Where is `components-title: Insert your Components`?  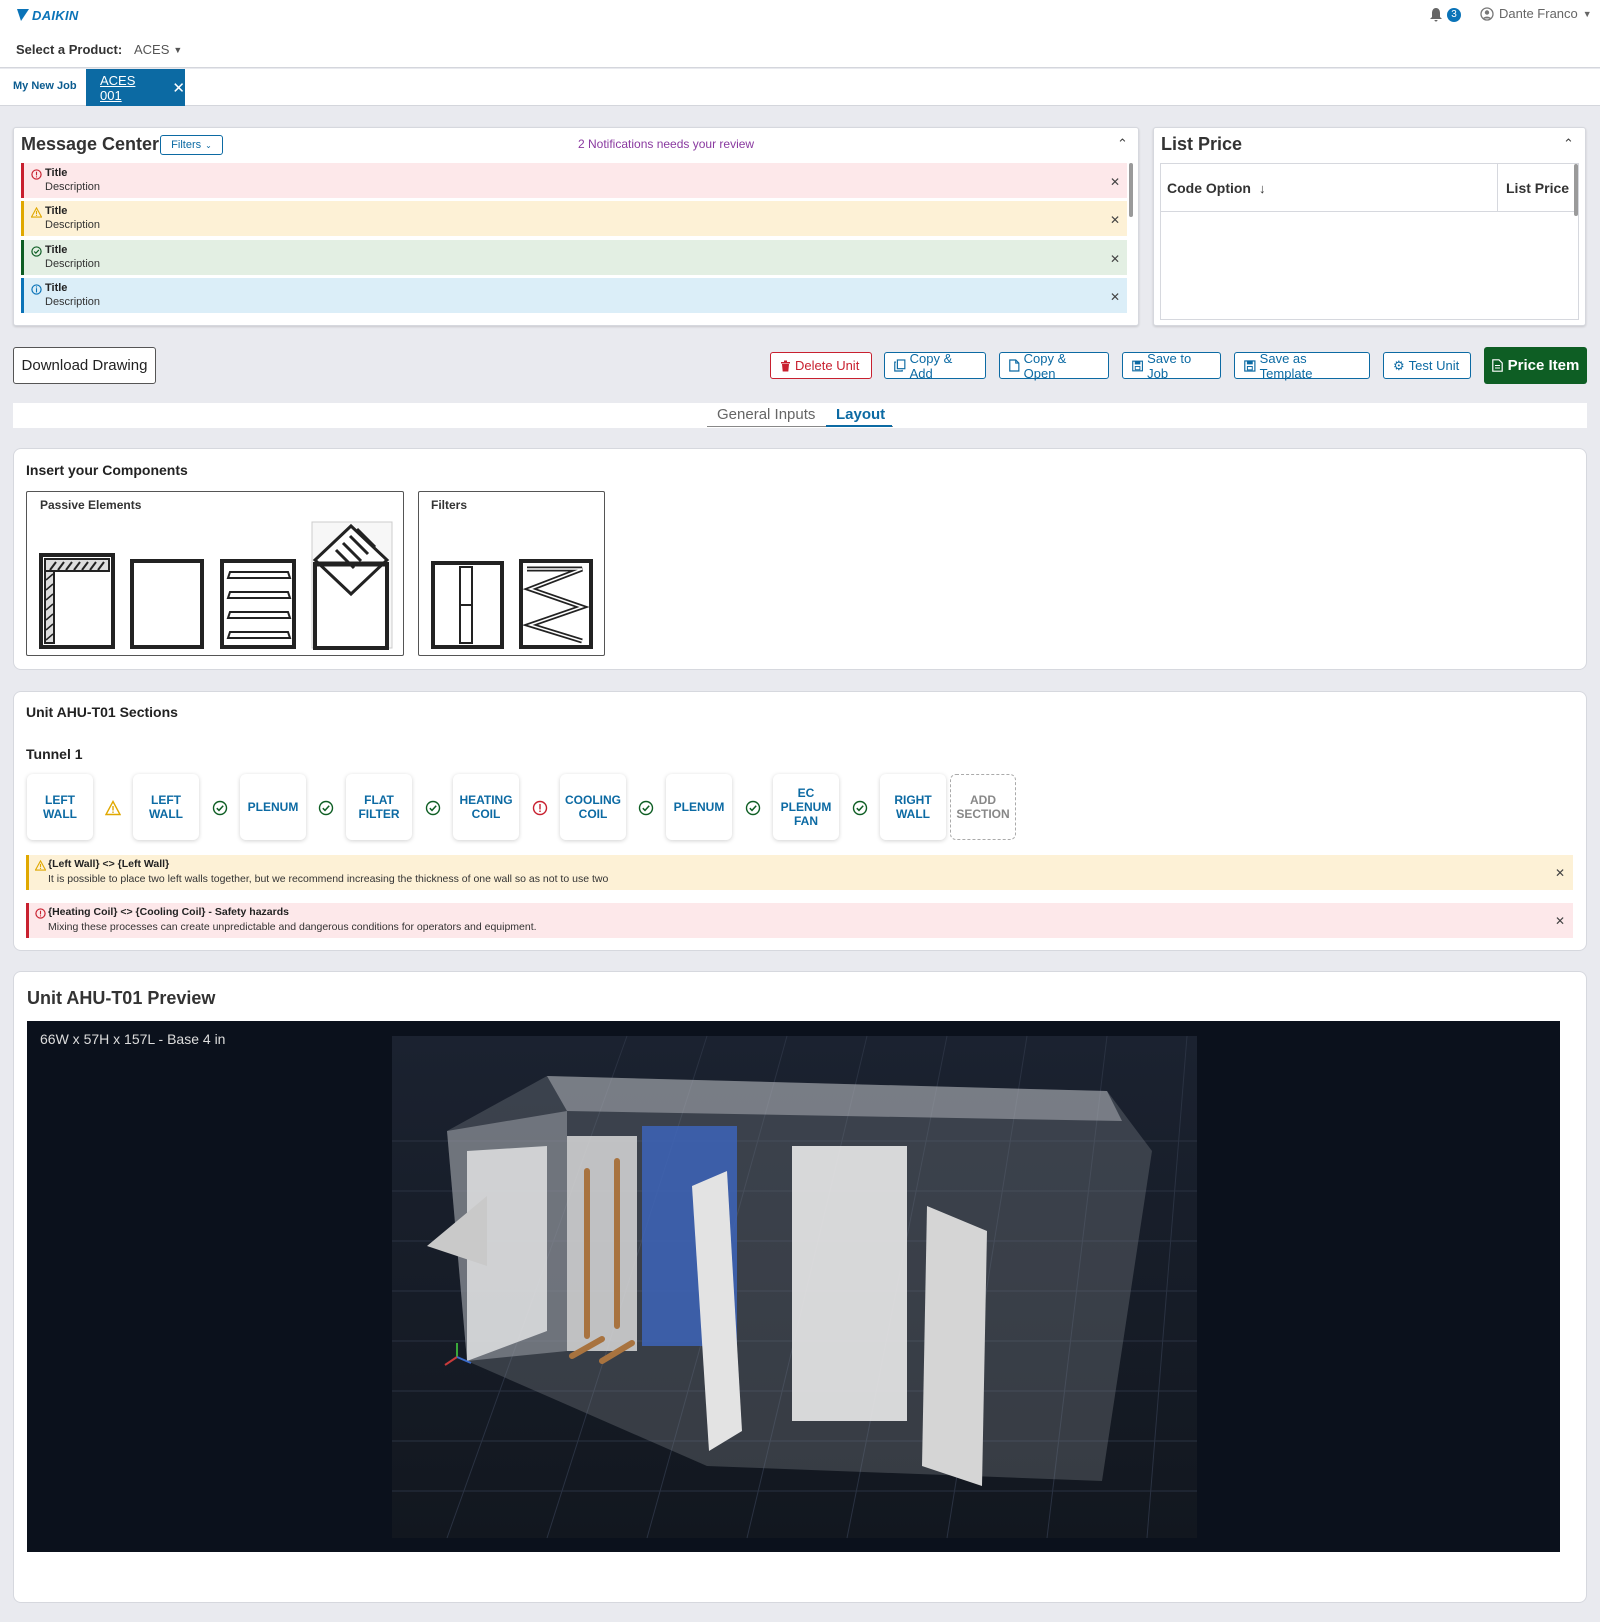
components-title: Insert your Components is located at coordinates (107, 470).